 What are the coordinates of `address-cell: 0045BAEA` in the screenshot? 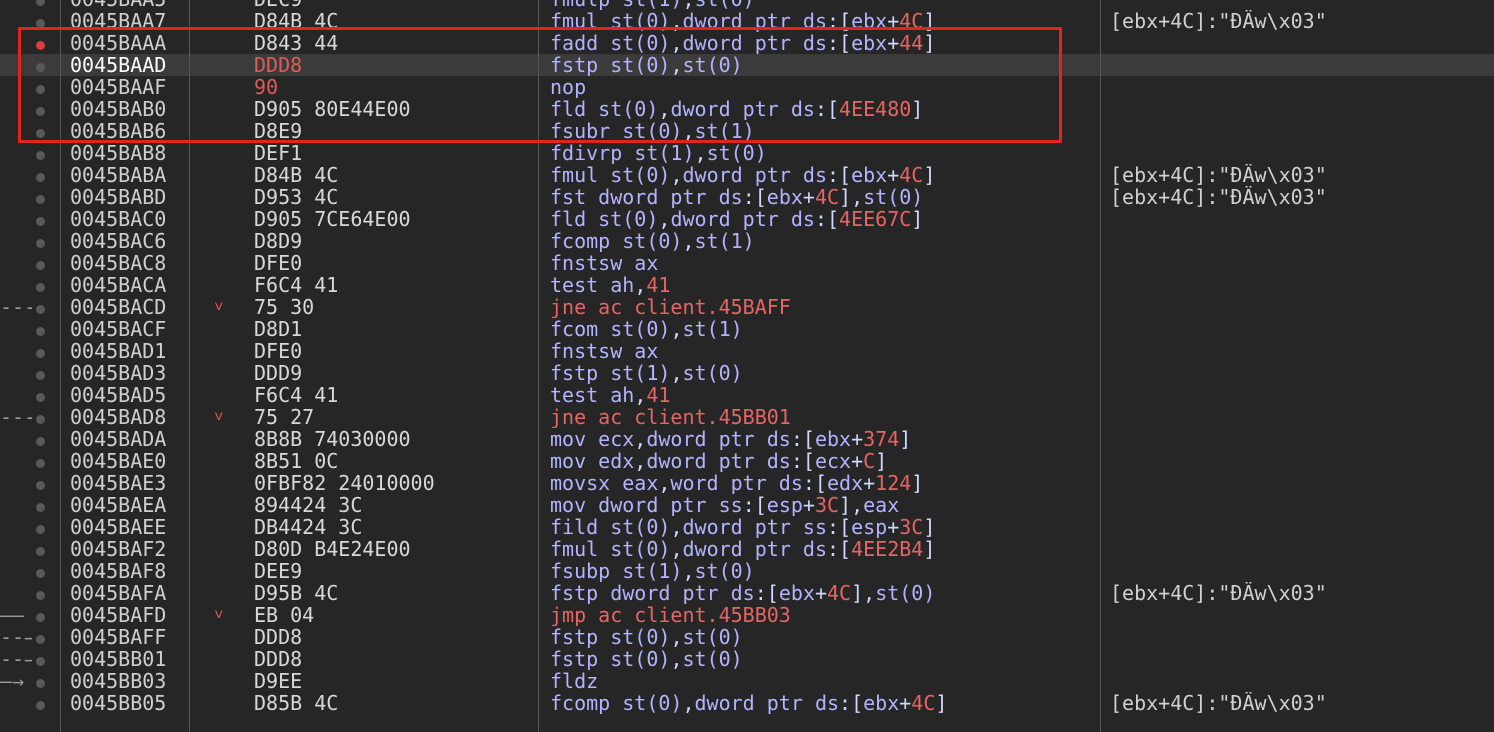 It's located at (129, 505).